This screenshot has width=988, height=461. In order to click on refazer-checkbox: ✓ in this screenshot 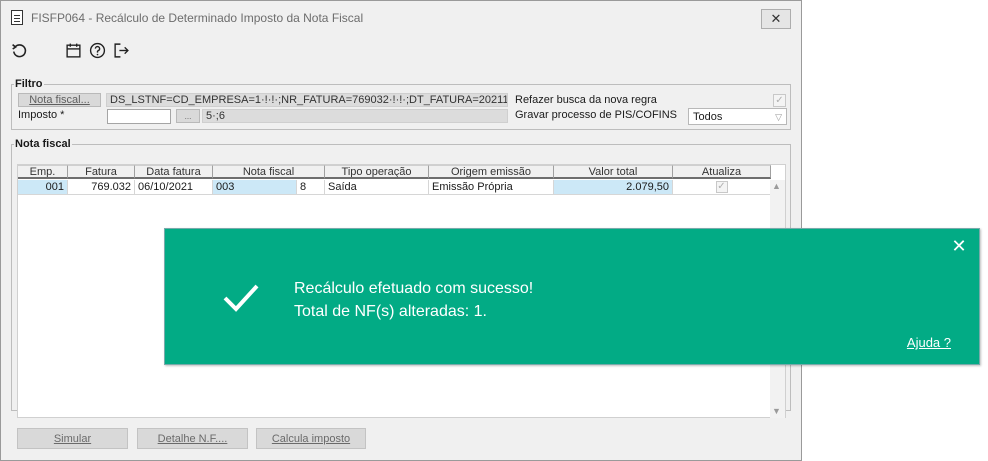, I will do `click(779, 100)`.